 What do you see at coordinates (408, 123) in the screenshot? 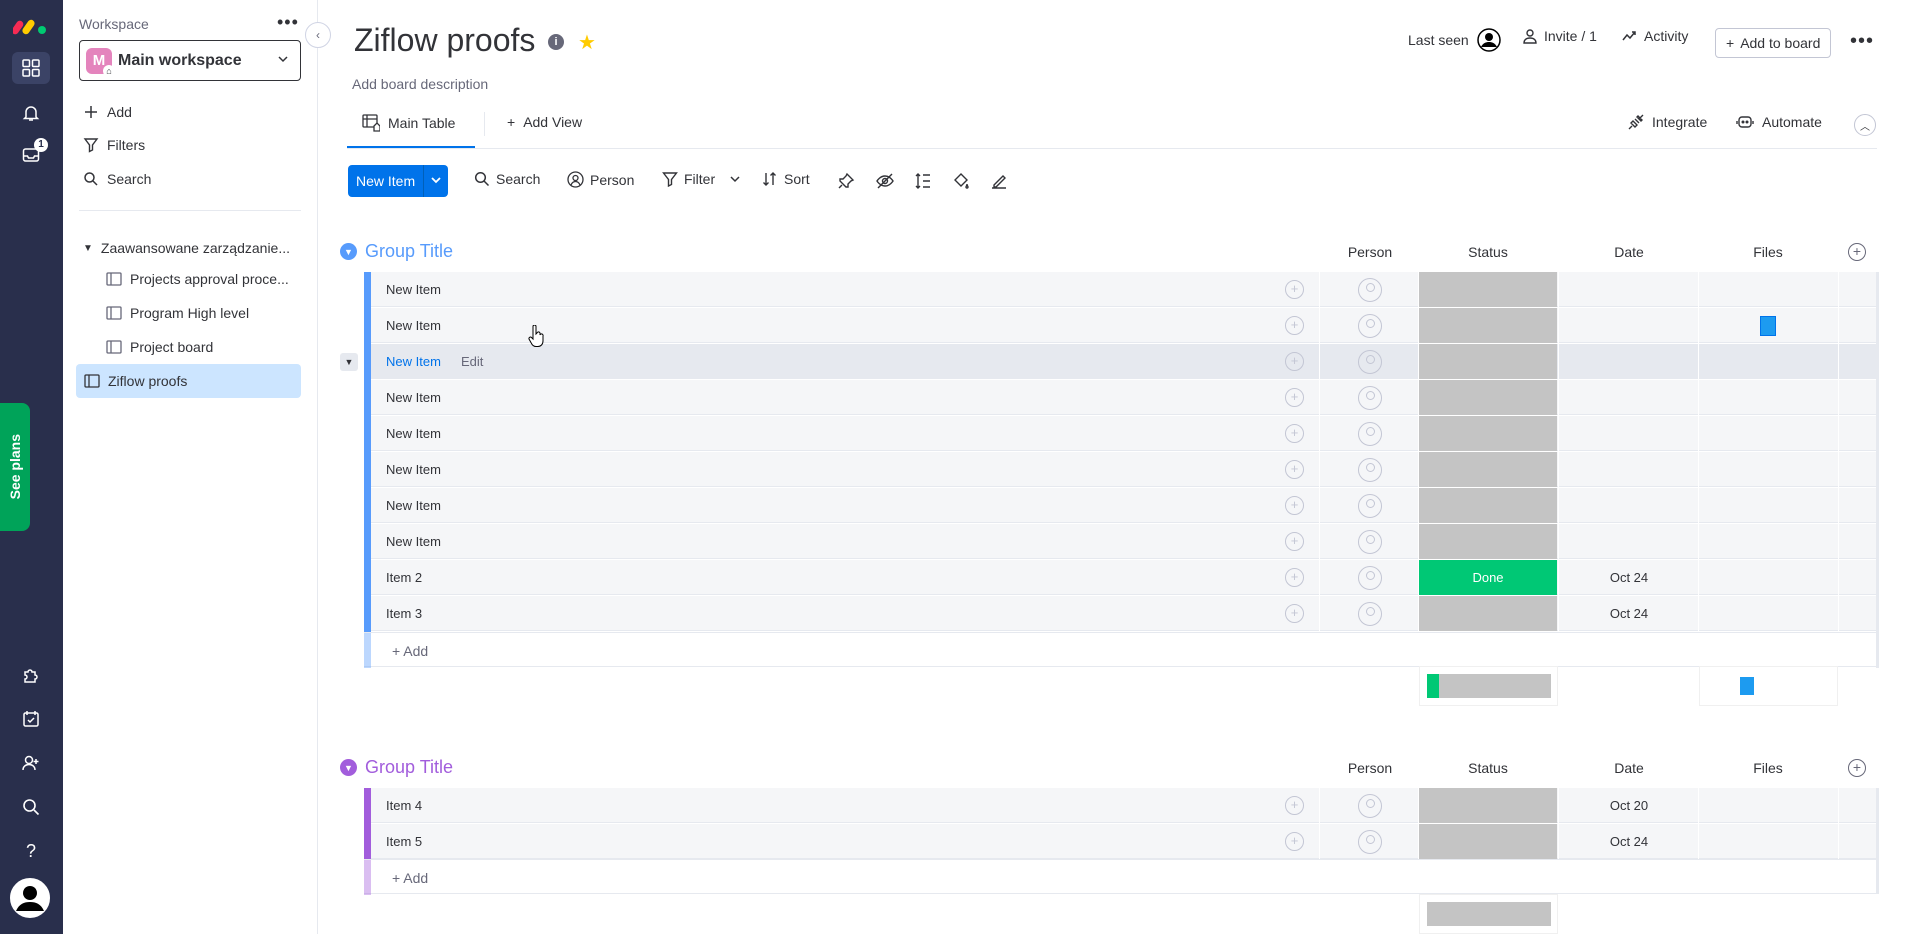
I see `tab-main-table: Main Table` at bounding box center [408, 123].